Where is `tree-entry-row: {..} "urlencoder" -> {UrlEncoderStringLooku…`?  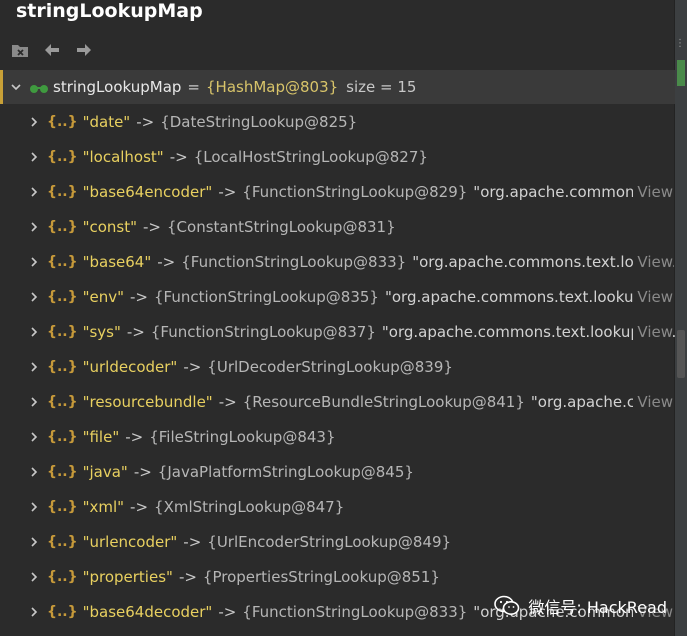 tree-entry-row: {..} "urlencoder" -> {UrlEncoderStringLooku… is located at coordinates (337, 541).